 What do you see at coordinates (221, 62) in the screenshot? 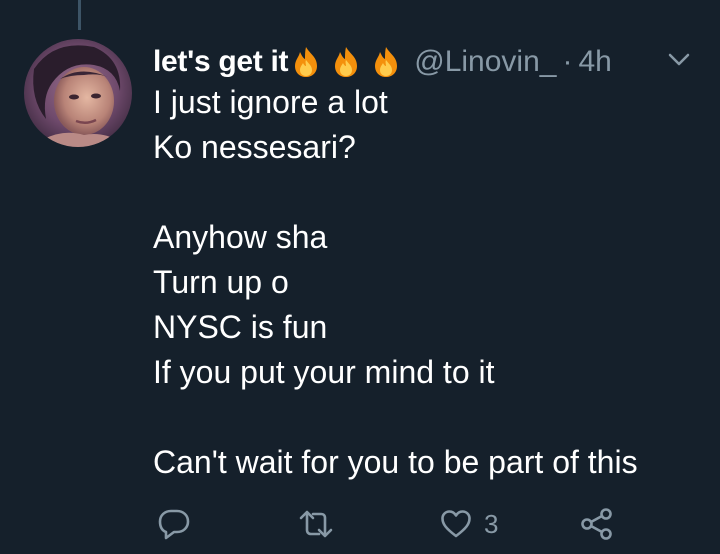
I see `display-name: let's get it` at bounding box center [221, 62].